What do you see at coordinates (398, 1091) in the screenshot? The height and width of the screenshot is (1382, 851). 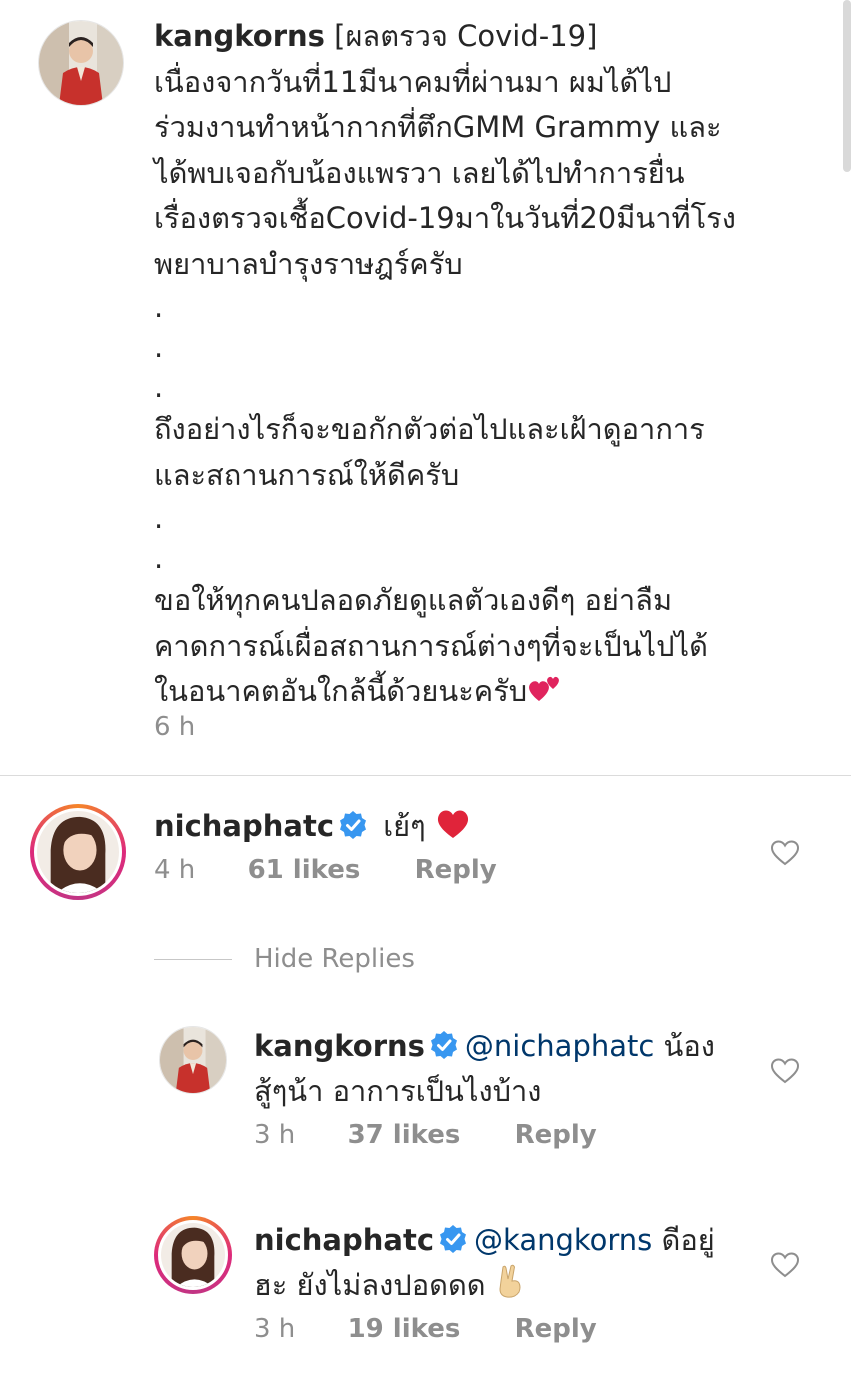 I see `comment-text: สู้ๆน้า อาการเป็นไงบ้าง` at bounding box center [398, 1091].